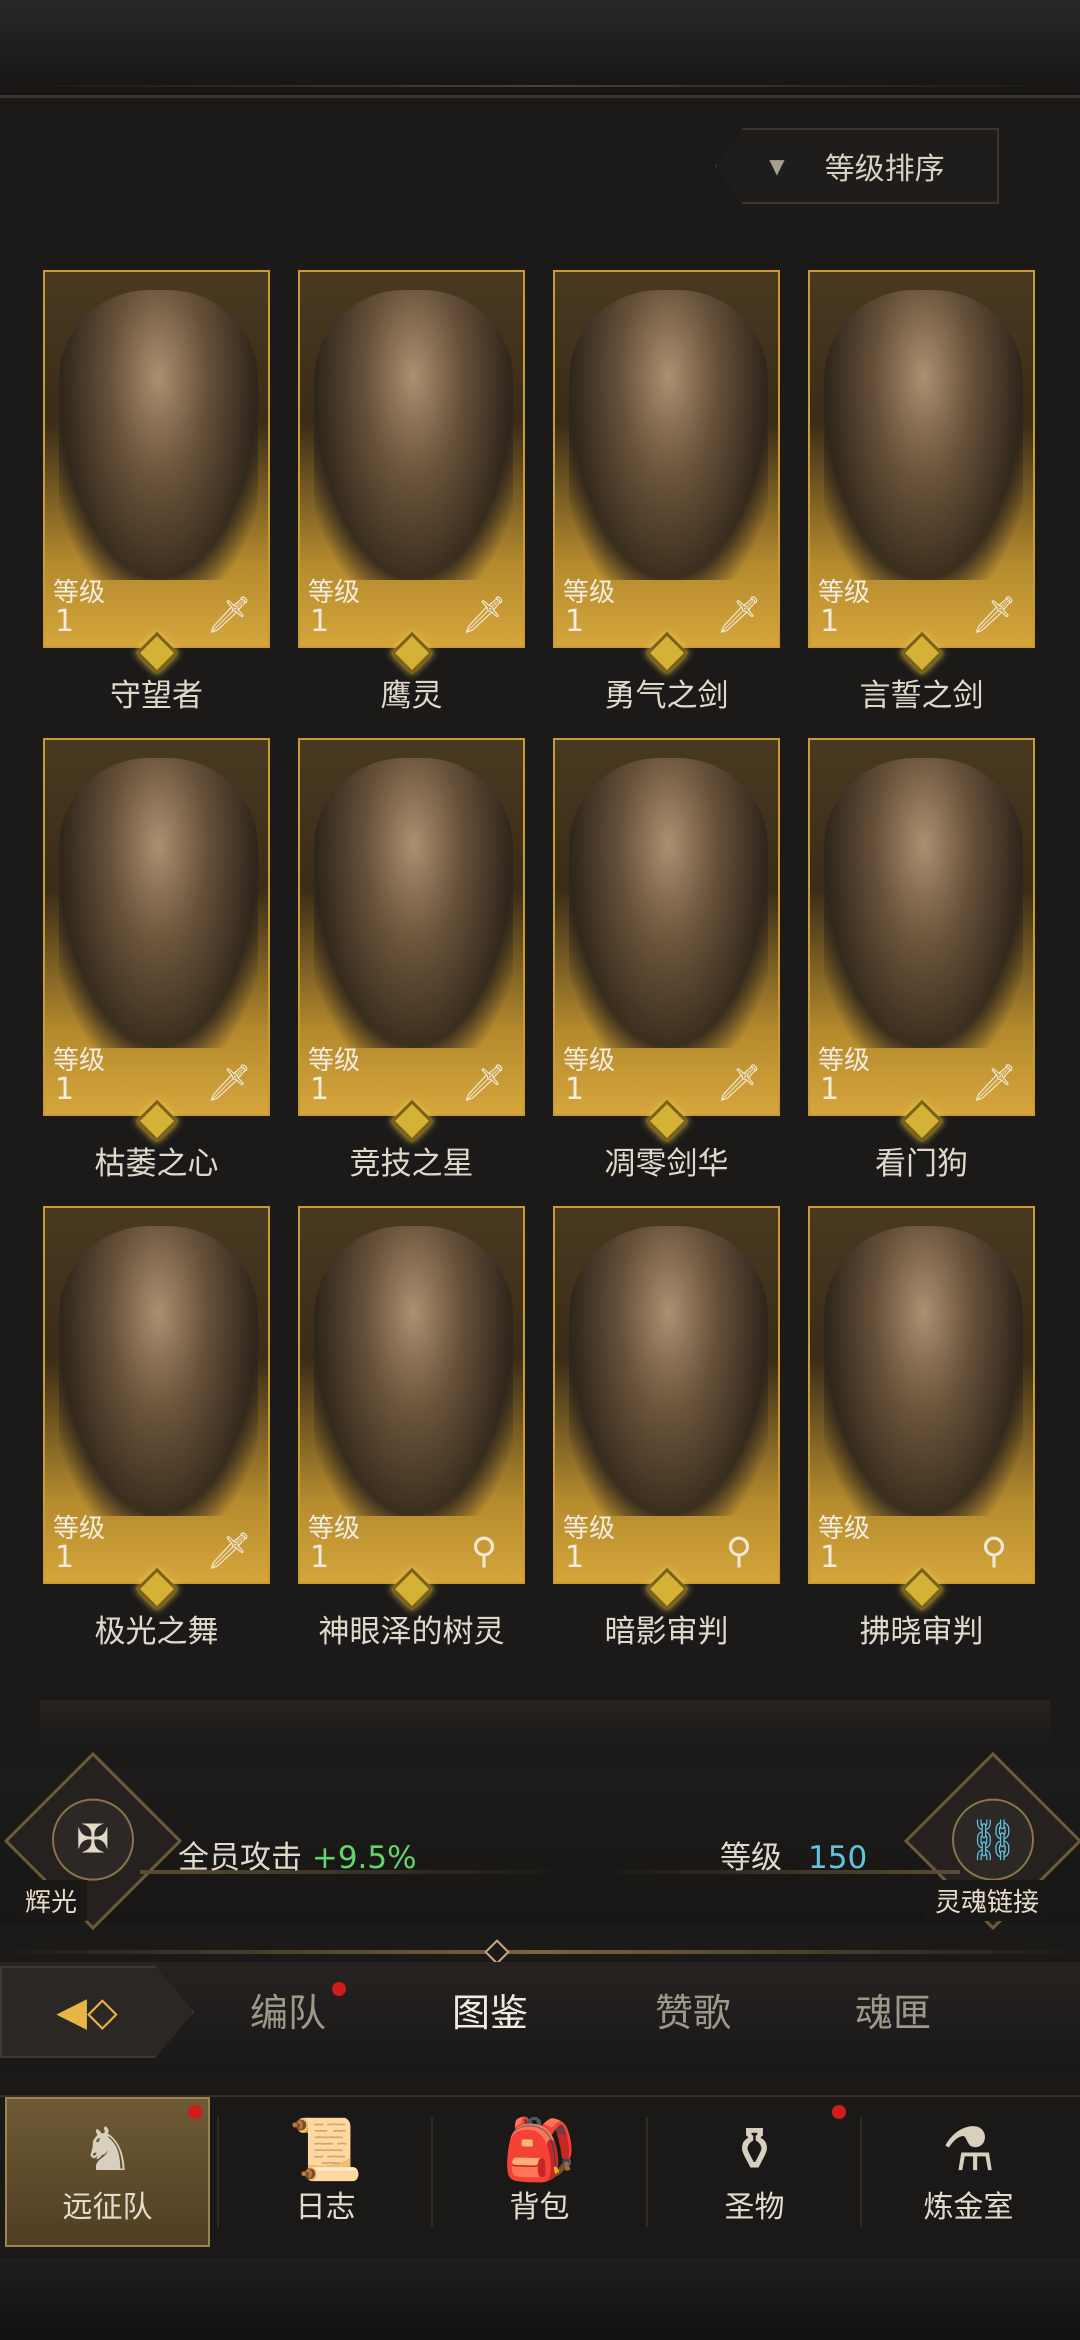  I want to click on nav-item-4: ⚗ 炼金室, so click(968, 2172).